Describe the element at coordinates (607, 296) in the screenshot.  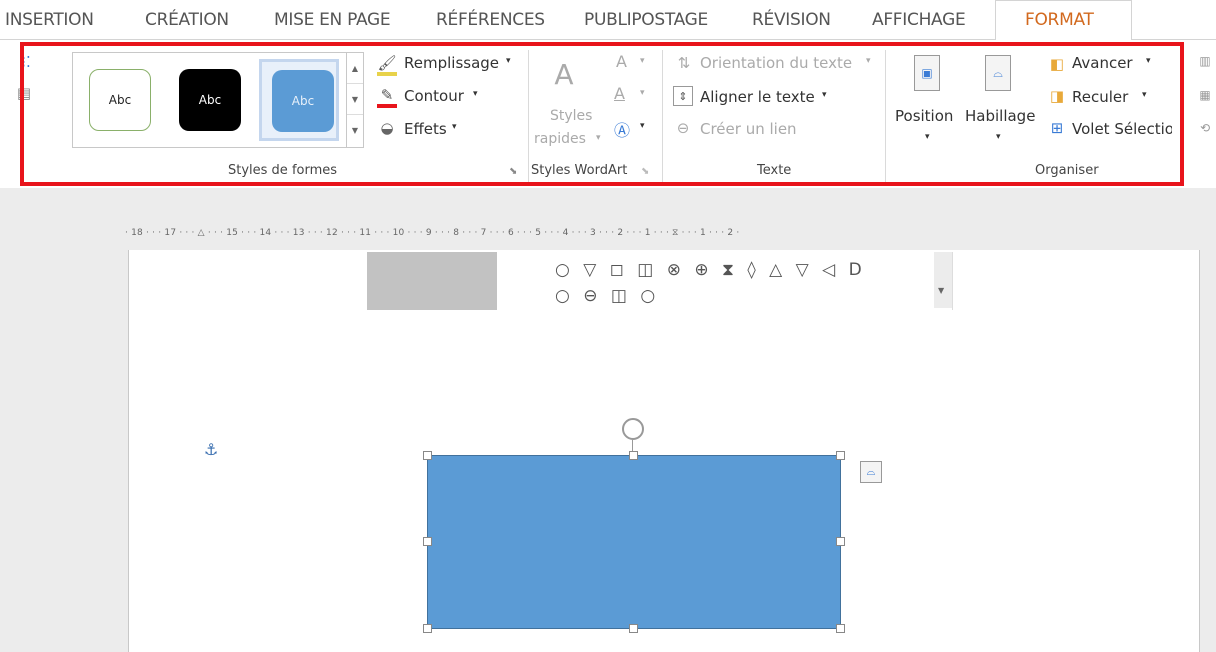
I see `shapes-row-2: ○ ⊖ ◫ ○` at that location.